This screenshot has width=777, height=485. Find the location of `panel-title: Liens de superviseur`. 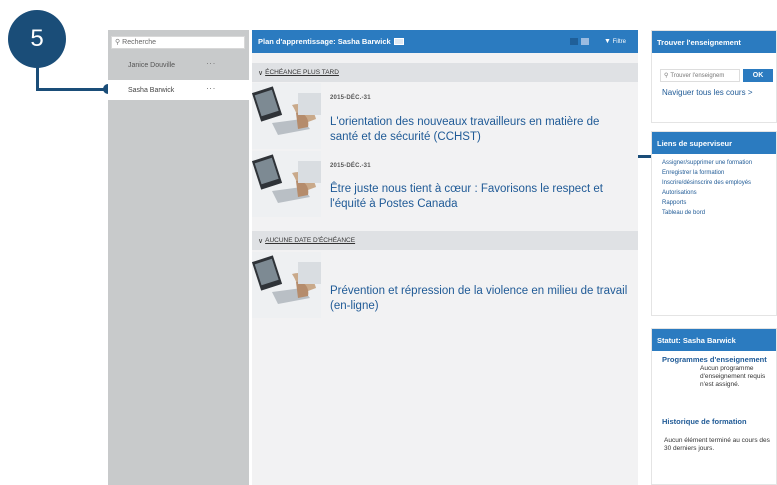

panel-title: Liens de superviseur is located at coordinates (714, 143).